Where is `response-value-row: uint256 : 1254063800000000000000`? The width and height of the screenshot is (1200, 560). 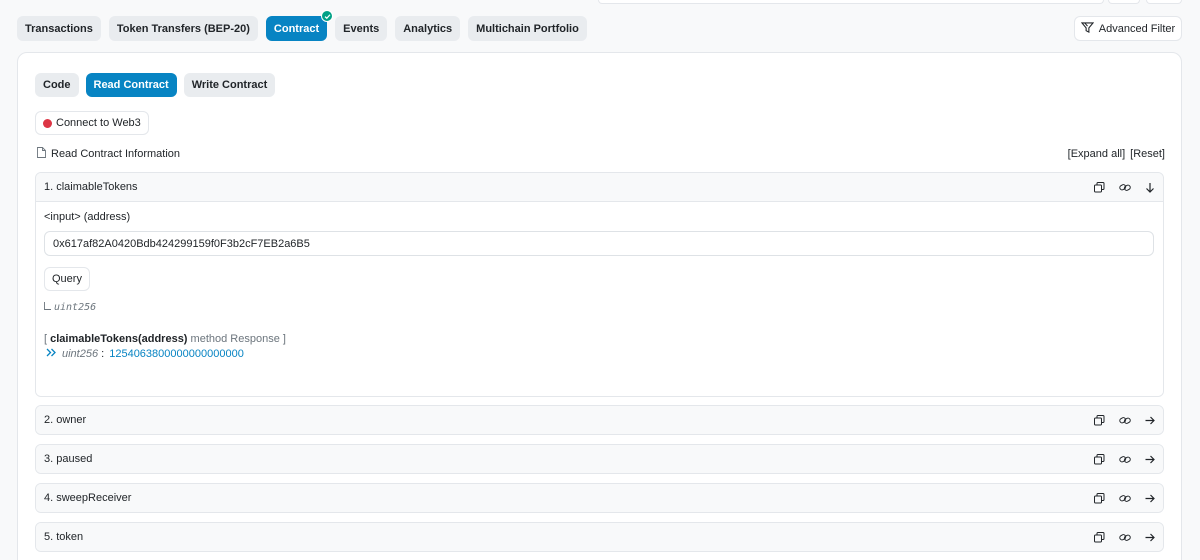 response-value-row: uint256 : 1254063800000000000000 is located at coordinates (145, 354).